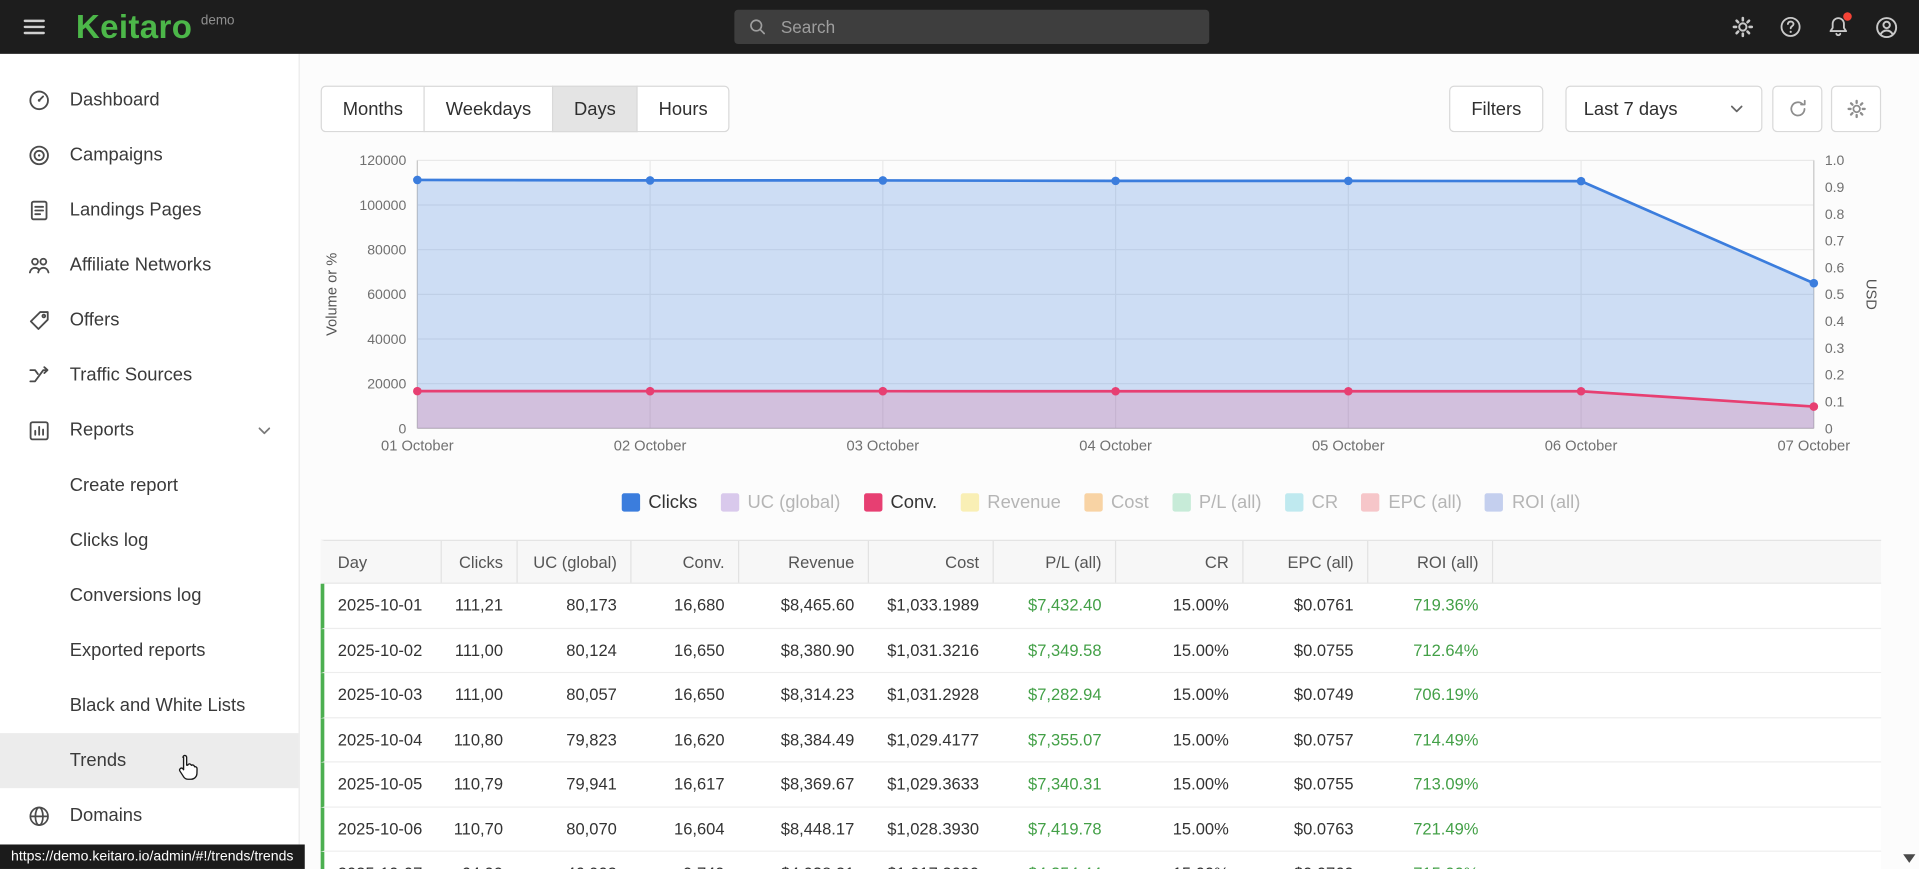  Describe the element at coordinates (39, 210) in the screenshot. I see `landings-icon` at that location.